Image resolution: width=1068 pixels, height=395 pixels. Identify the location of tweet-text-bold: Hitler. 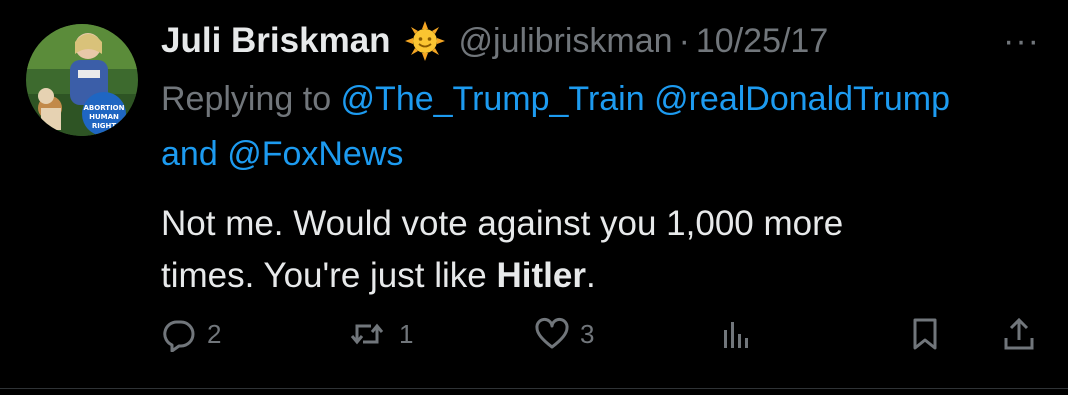
(541, 275).